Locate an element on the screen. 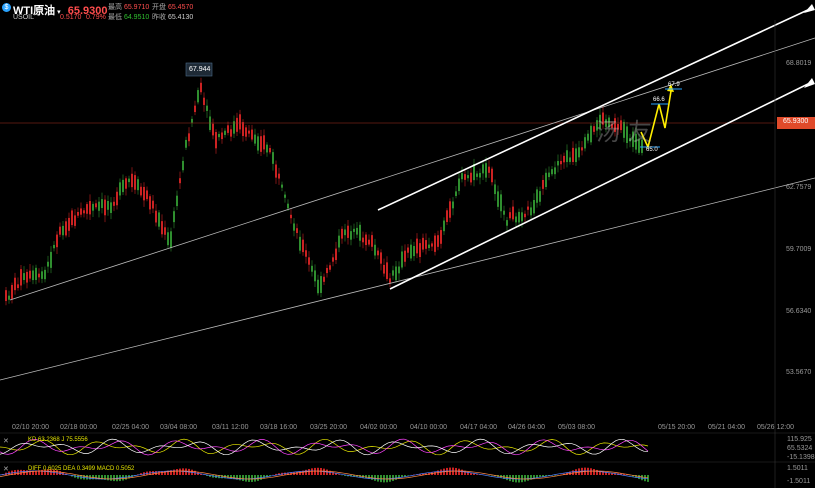 This screenshot has height=488, width=815. forecast-label-67-9: 67.9 is located at coordinates (674, 85).